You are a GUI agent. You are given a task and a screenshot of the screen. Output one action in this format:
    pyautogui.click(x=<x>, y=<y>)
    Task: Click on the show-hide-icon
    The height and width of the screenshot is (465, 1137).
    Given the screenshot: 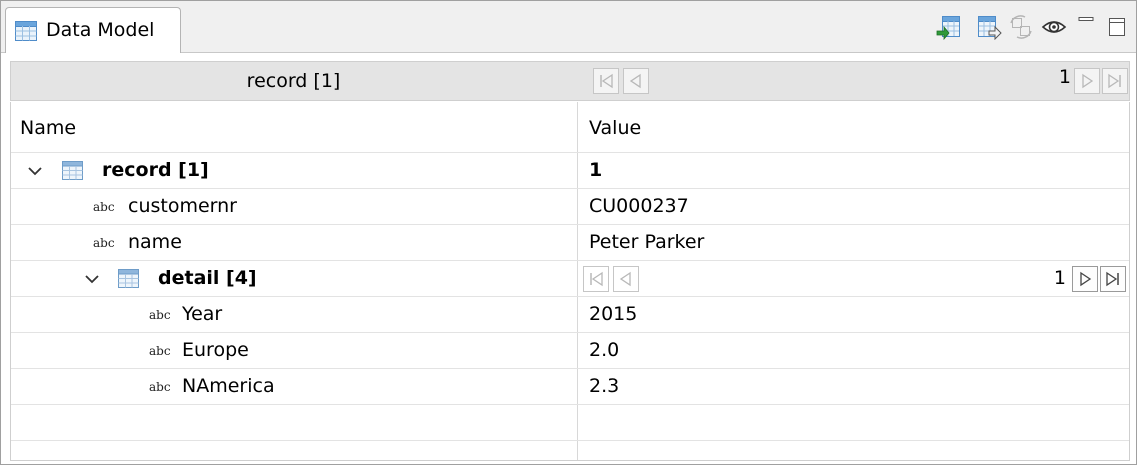 What is the action you would take?
    pyautogui.click(x=1054, y=27)
    